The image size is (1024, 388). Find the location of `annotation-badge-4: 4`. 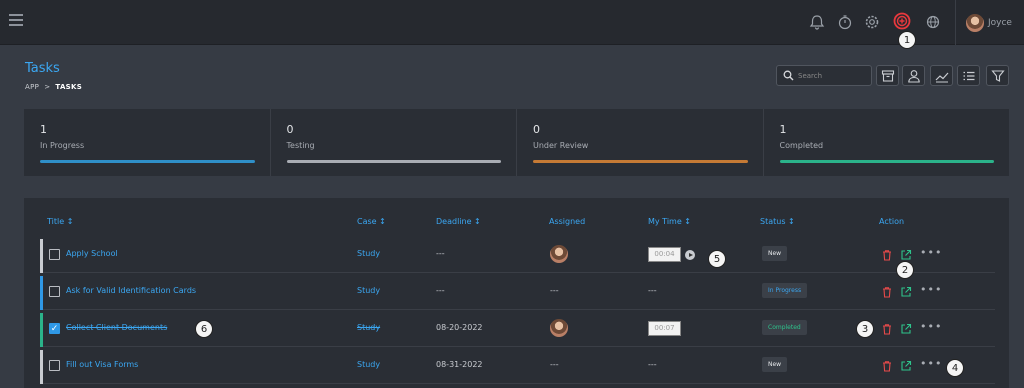

annotation-badge-4: 4 is located at coordinates (955, 368).